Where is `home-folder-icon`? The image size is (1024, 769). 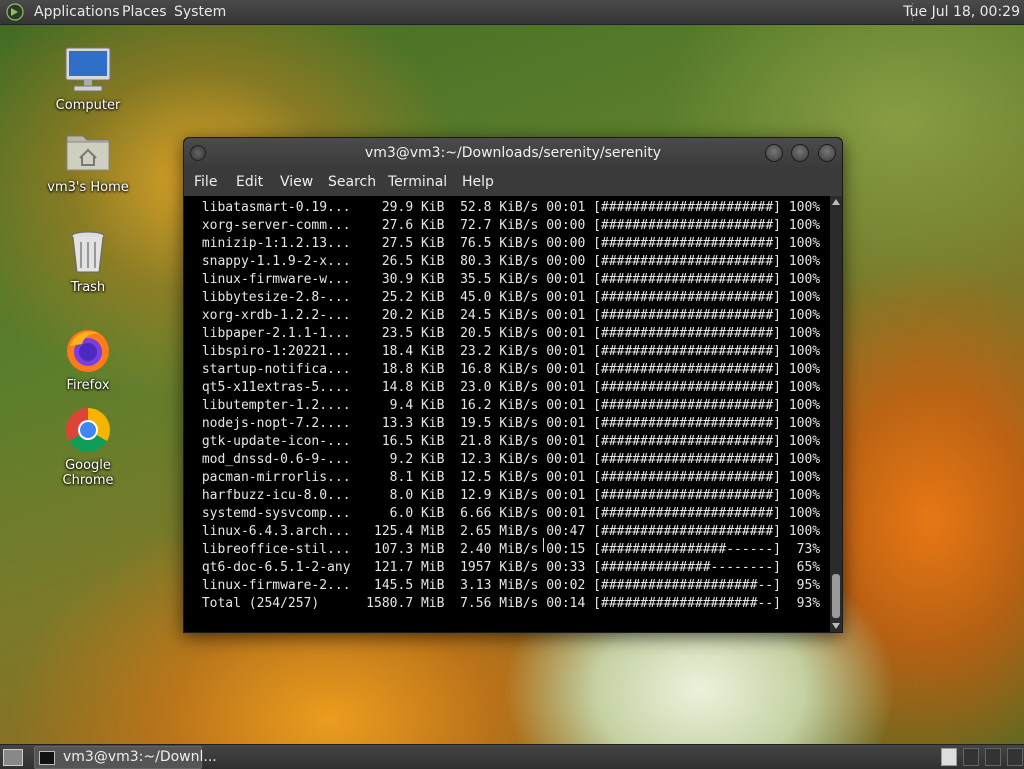 home-folder-icon is located at coordinates (88, 152).